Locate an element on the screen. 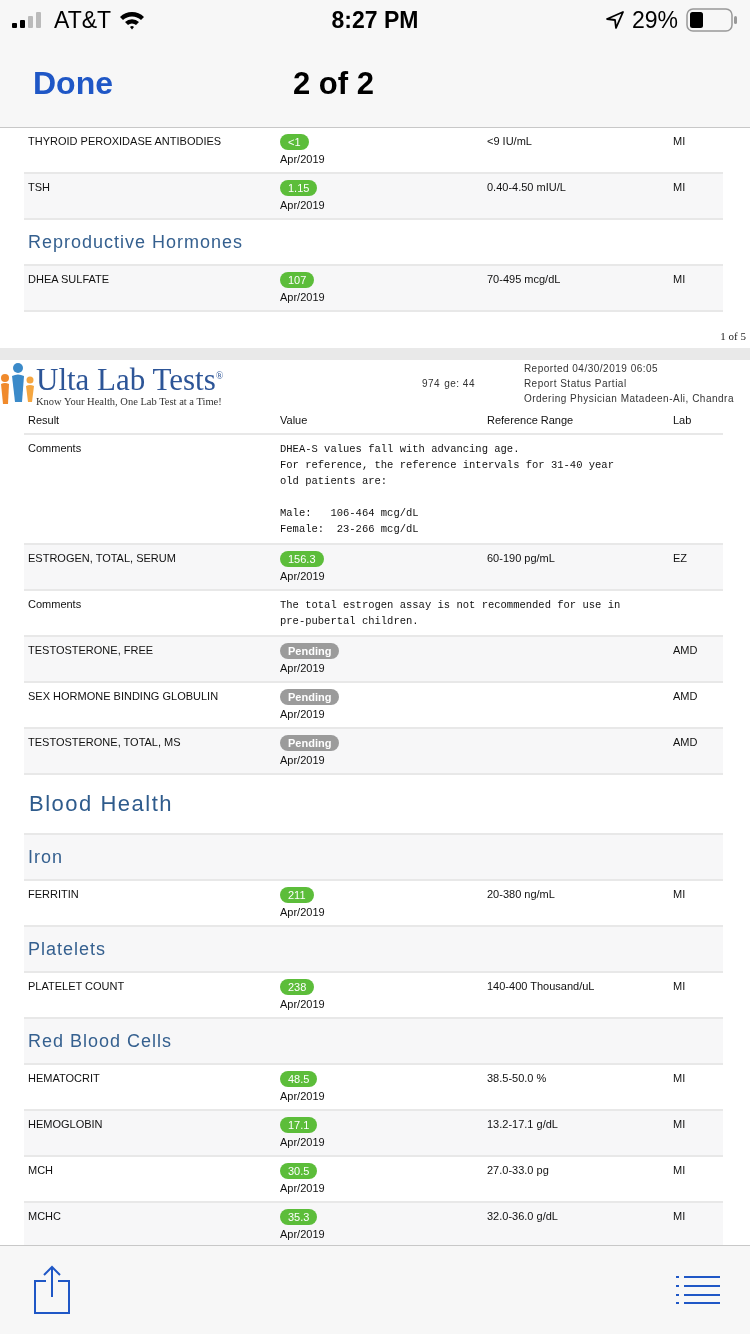 The image size is (750, 1334). comment-text: The total estrogen assay is not recommended for use in is located at coordinates (451, 606).